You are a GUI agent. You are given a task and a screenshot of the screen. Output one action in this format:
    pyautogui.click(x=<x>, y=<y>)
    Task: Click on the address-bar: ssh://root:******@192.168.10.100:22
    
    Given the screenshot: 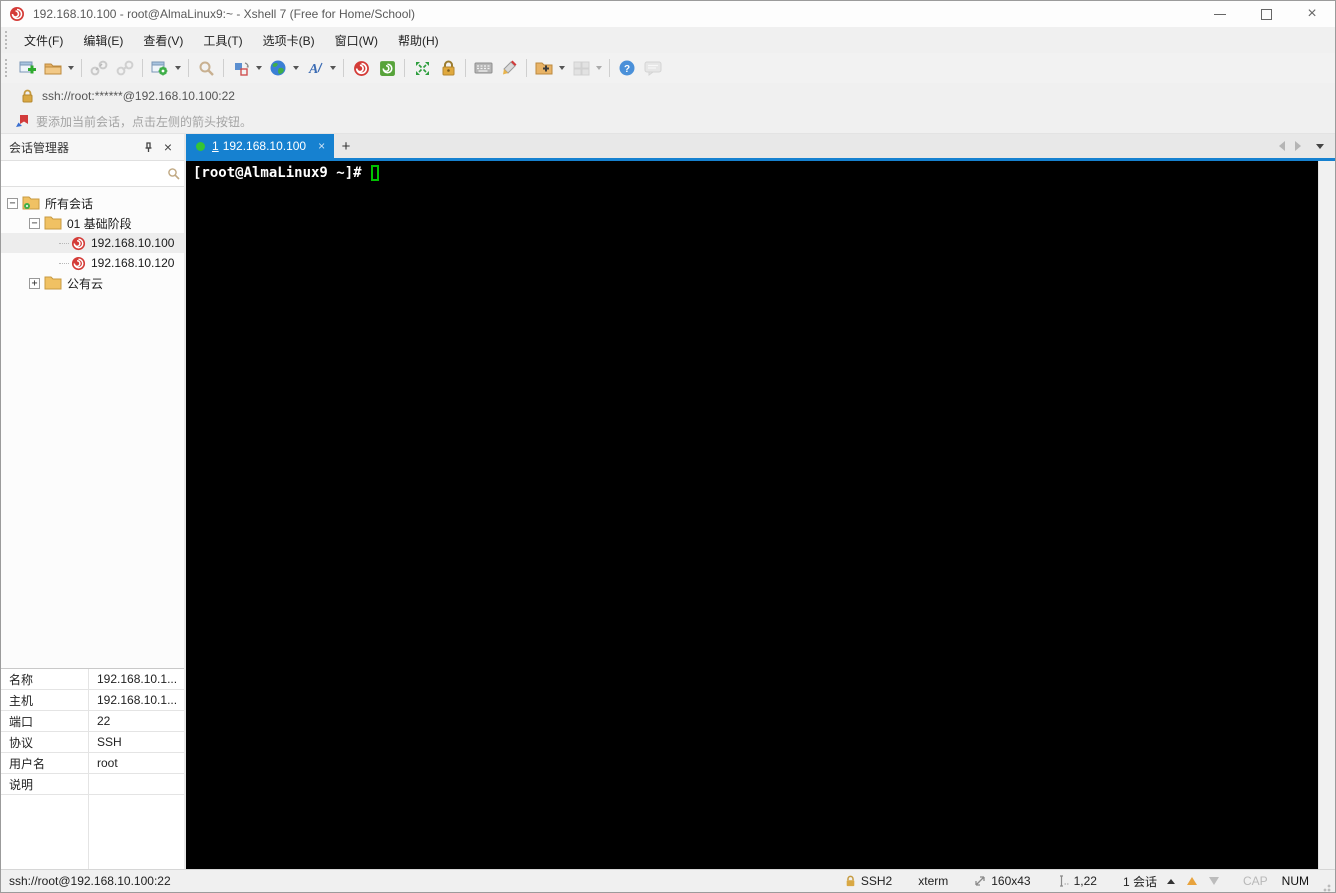 What is the action you would take?
    pyautogui.click(x=668, y=96)
    